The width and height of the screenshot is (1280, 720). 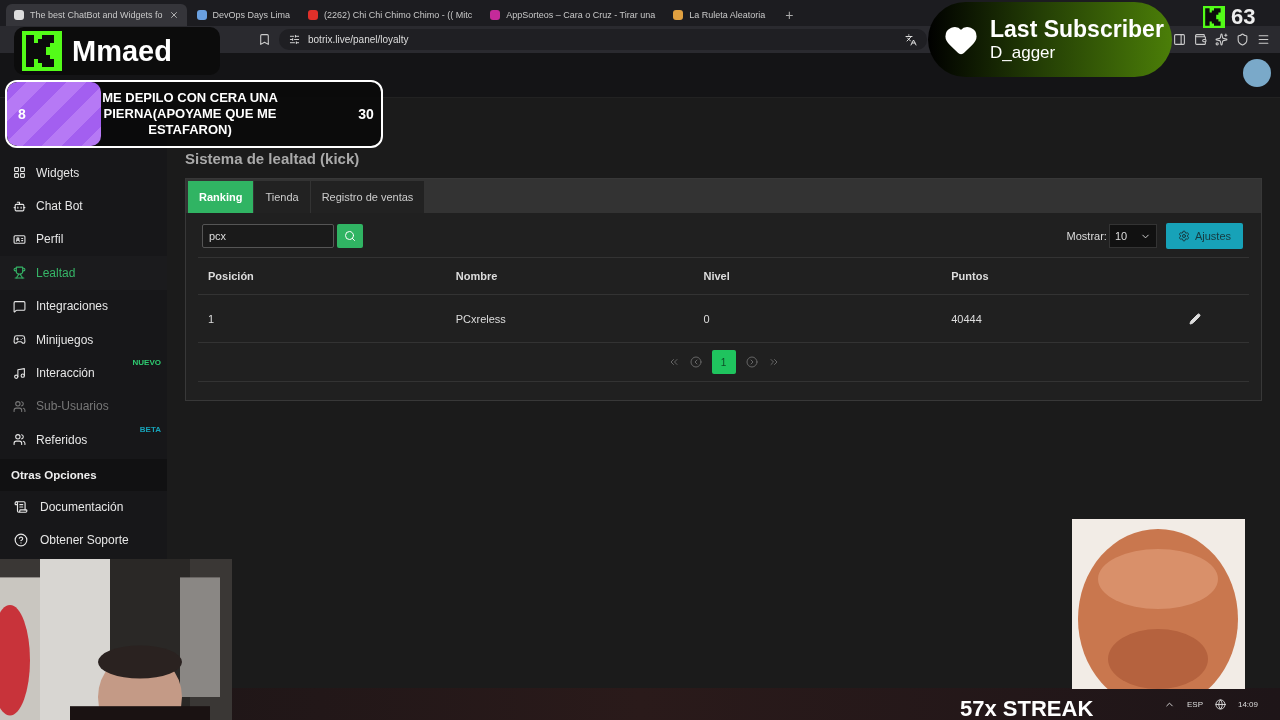 What do you see at coordinates (1242, 39) in the screenshot?
I see `shield-icon` at bounding box center [1242, 39].